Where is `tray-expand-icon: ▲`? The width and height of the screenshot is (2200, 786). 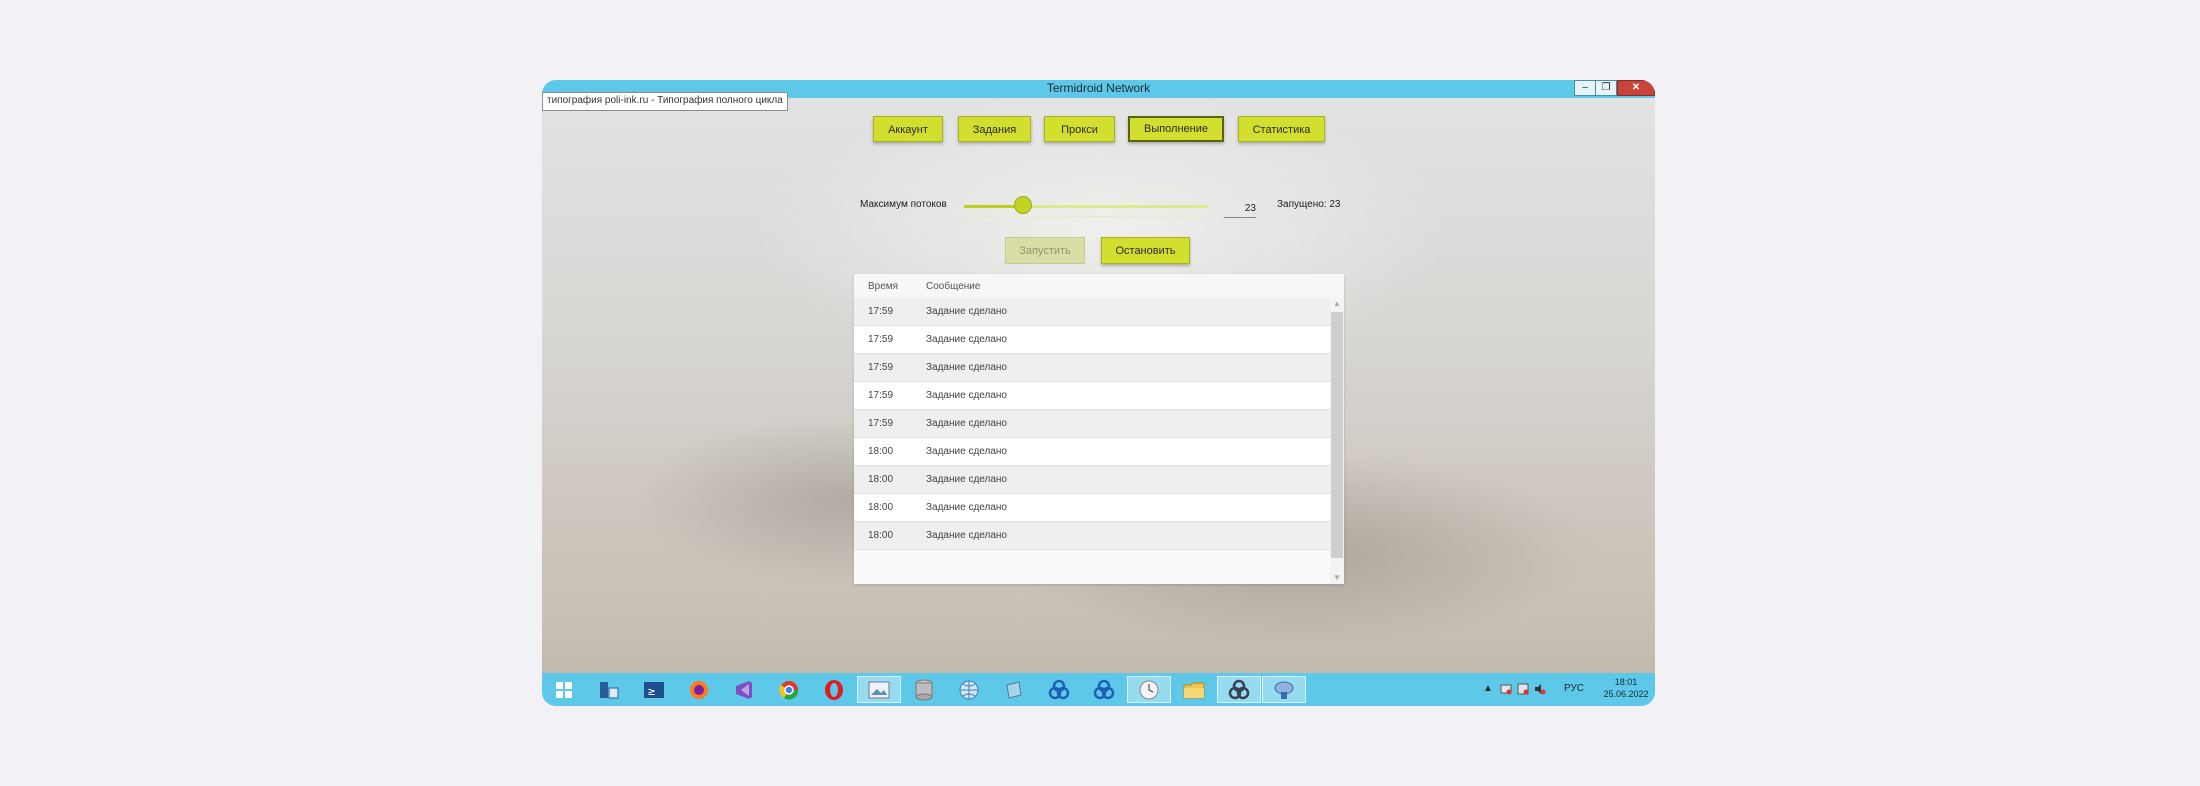
tray-expand-icon: ▲ is located at coordinates (1488, 688).